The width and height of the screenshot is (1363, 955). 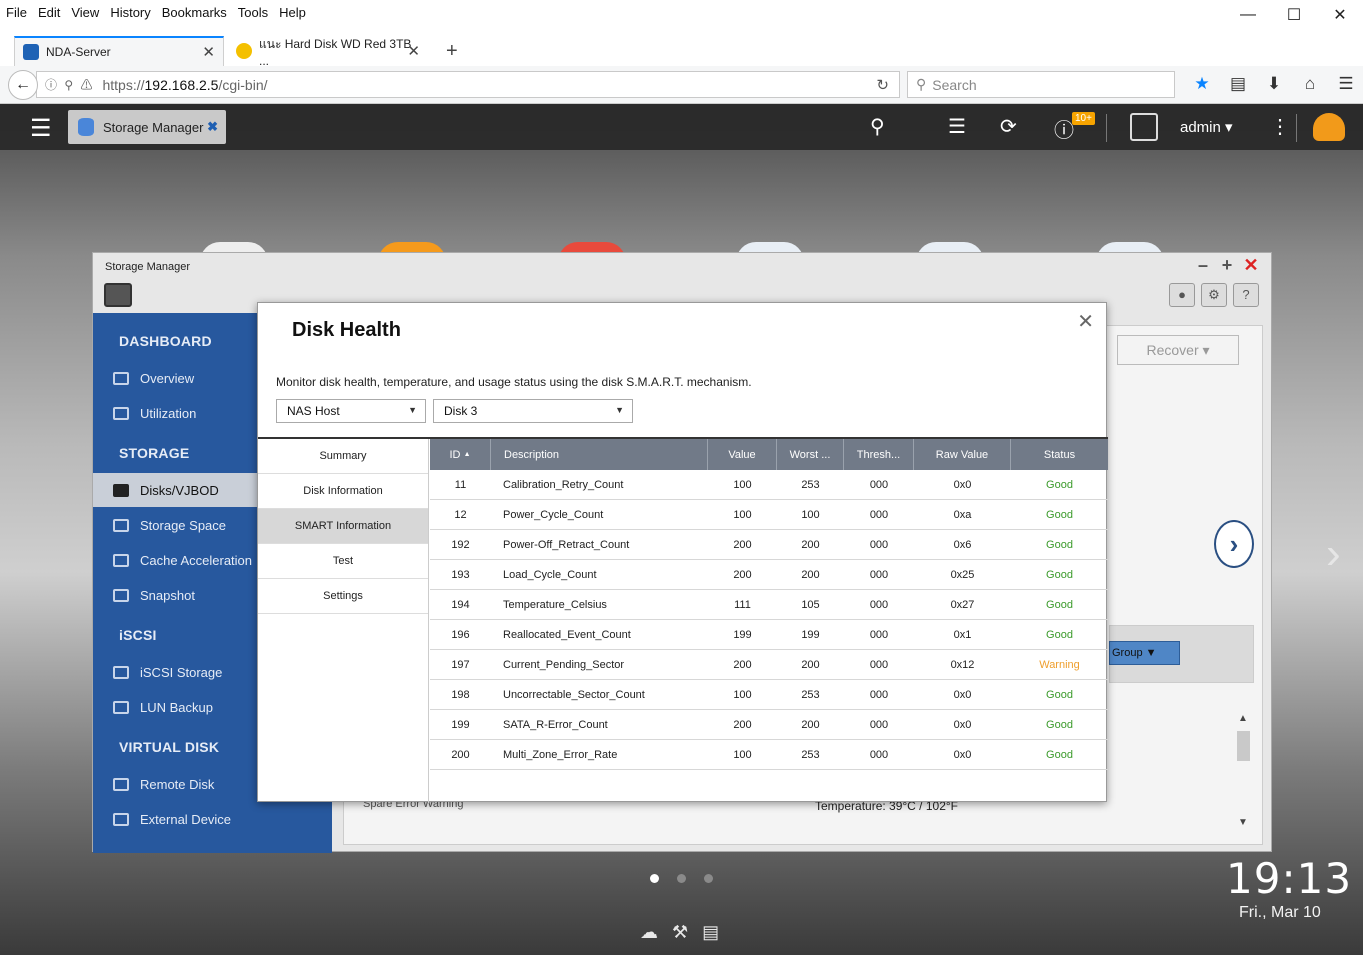 What do you see at coordinates (1206, 127) in the screenshot?
I see `user-menu: admin ▾` at bounding box center [1206, 127].